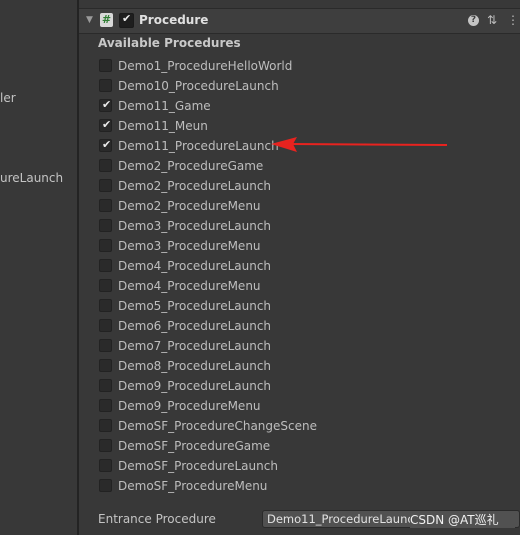 This screenshot has height=535, width=520. I want to click on procedure-label: Demo9_ProcedureLaunch, so click(195, 386).